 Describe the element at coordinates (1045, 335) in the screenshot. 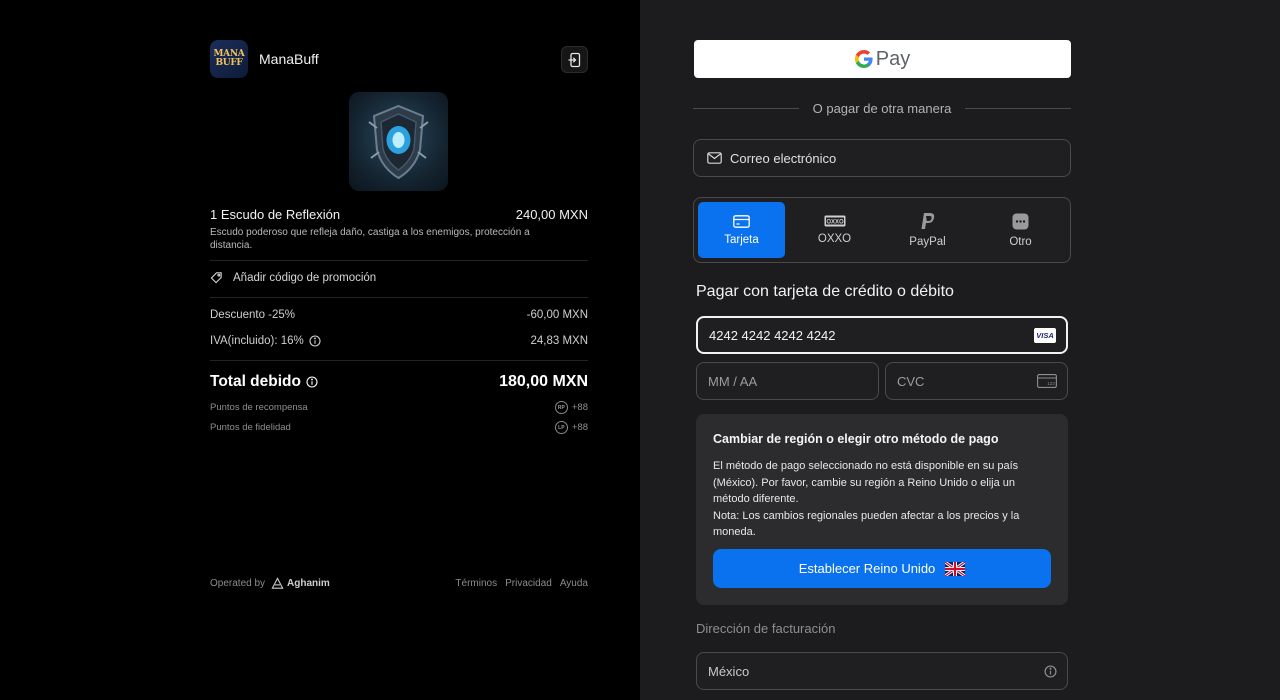

I see `visa-icon: VISA` at that location.